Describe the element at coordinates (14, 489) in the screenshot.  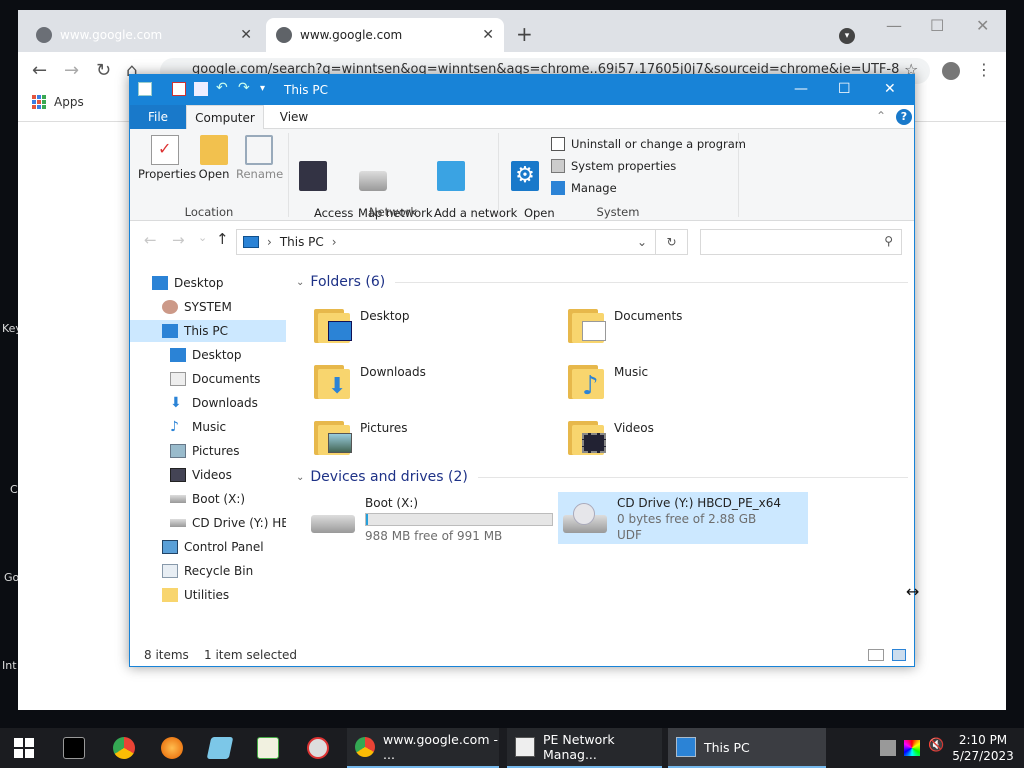
I see `desktop-icon-label: C` at that location.